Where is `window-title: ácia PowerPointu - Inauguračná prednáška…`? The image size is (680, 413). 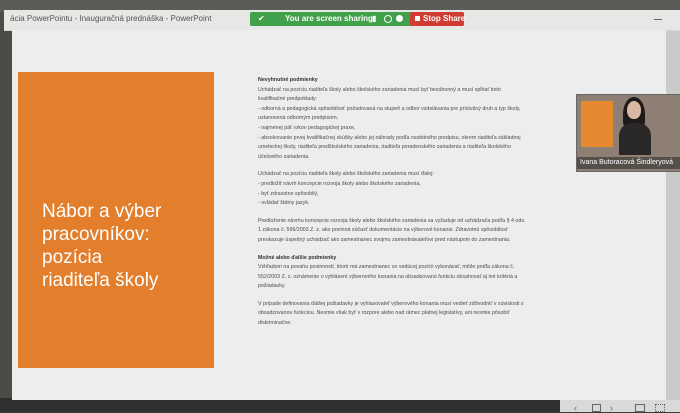 window-title: ácia PowerPointu - Inauguračná prednáška… is located at coordinates (111, 18).